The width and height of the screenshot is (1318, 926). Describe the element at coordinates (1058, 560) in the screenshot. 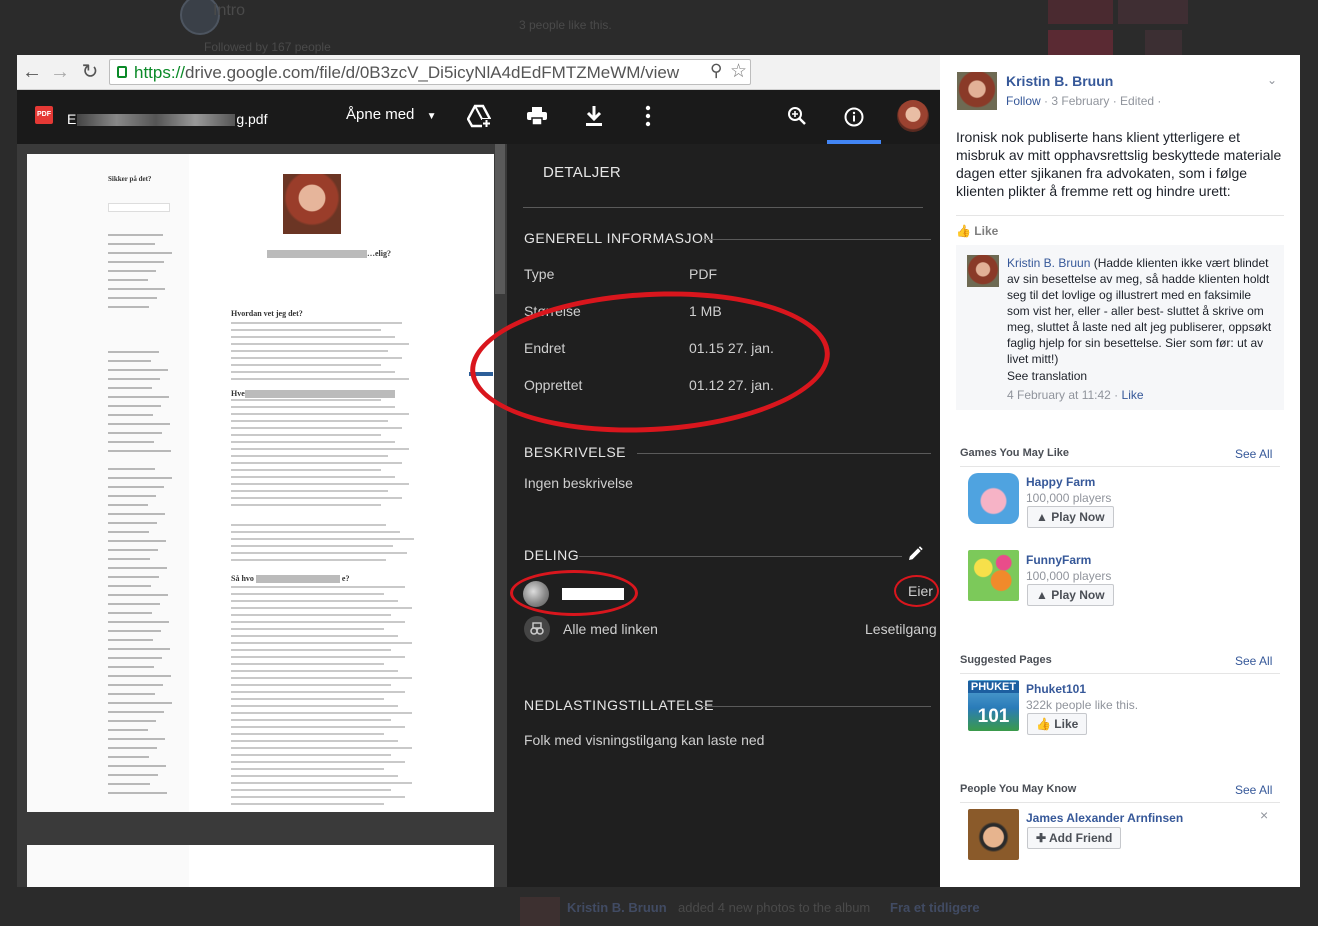

I see `funnyfarm-name: FunnyFarm` at that location.